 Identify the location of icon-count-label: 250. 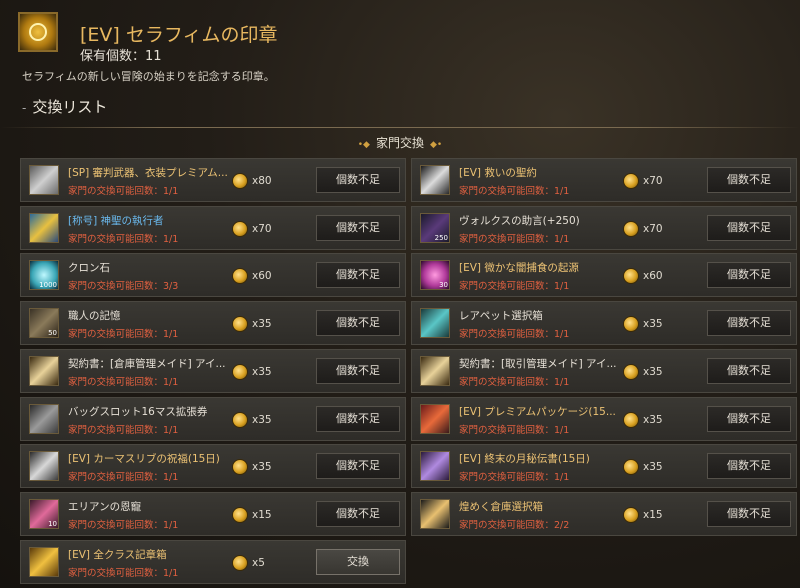
(441, 237).